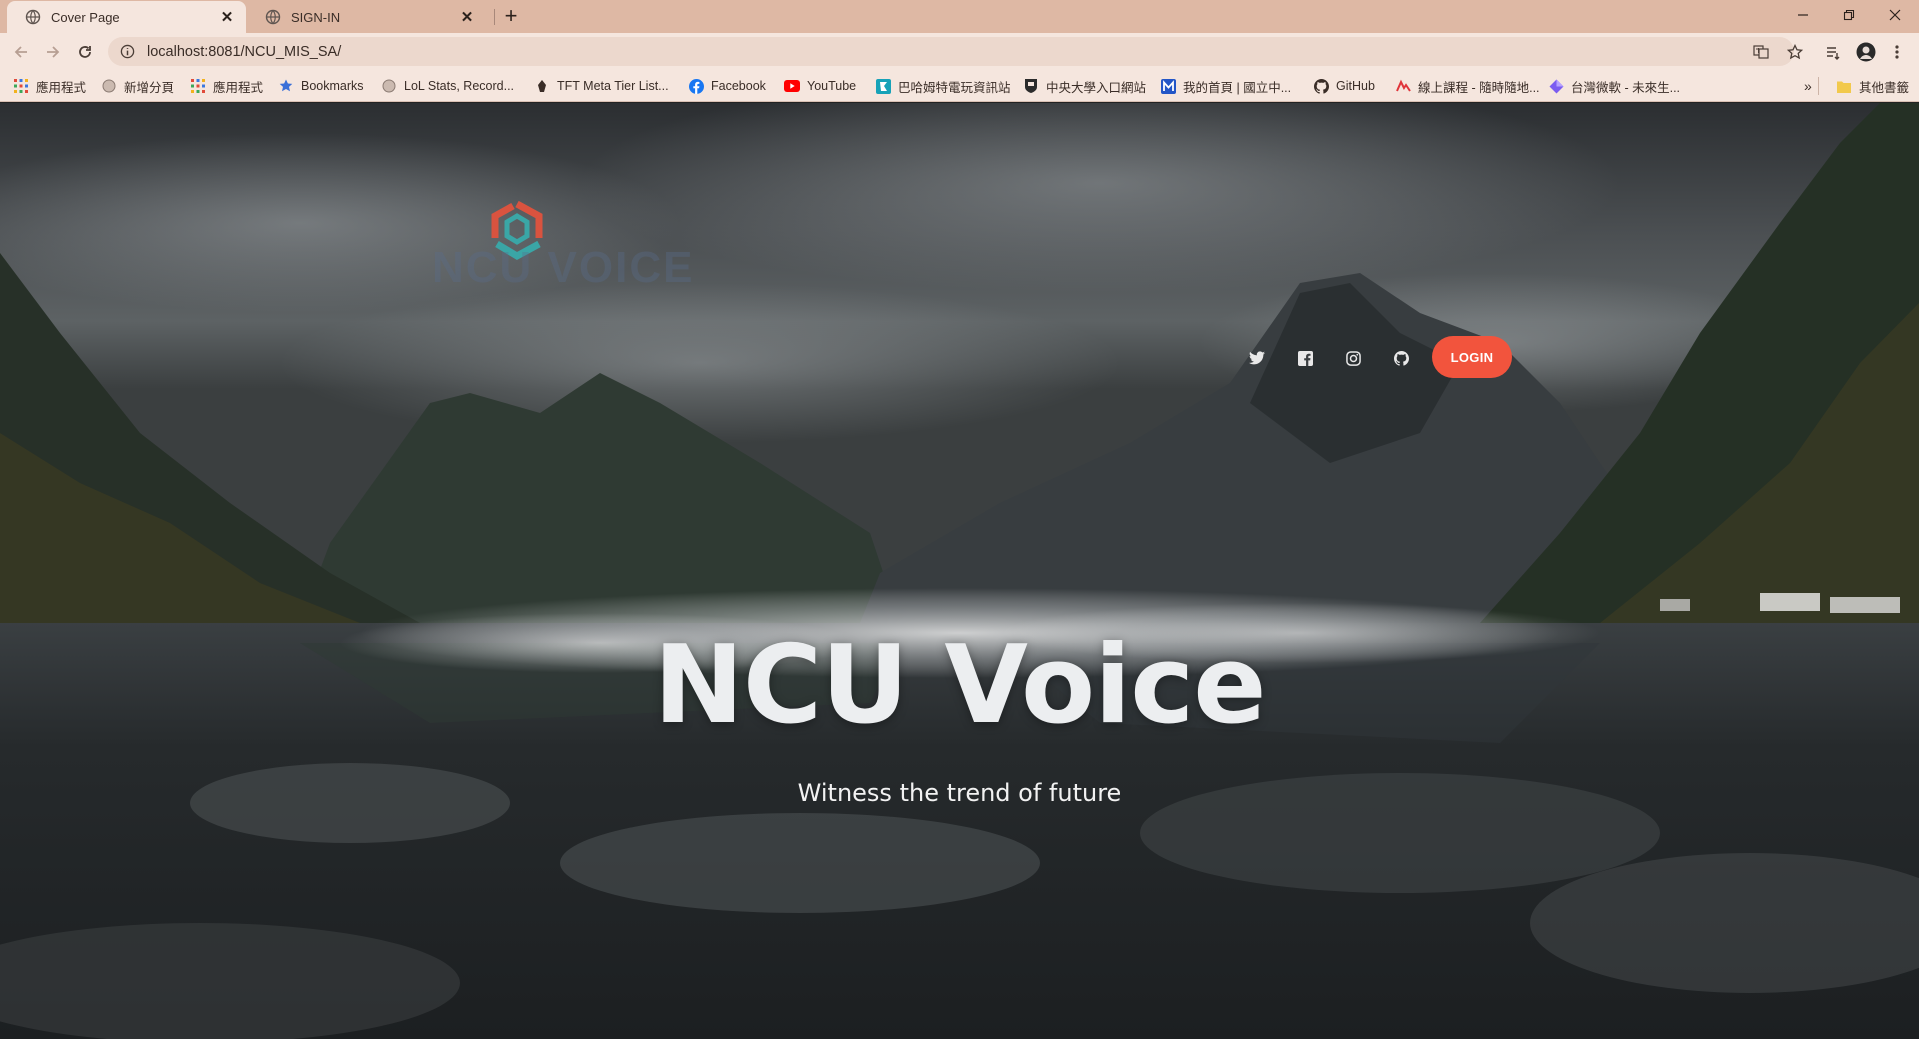  What do you see at coordinates (1031, 86) in the screenshot?
I see `ncu-icon` at bounding box center [1031, 86].